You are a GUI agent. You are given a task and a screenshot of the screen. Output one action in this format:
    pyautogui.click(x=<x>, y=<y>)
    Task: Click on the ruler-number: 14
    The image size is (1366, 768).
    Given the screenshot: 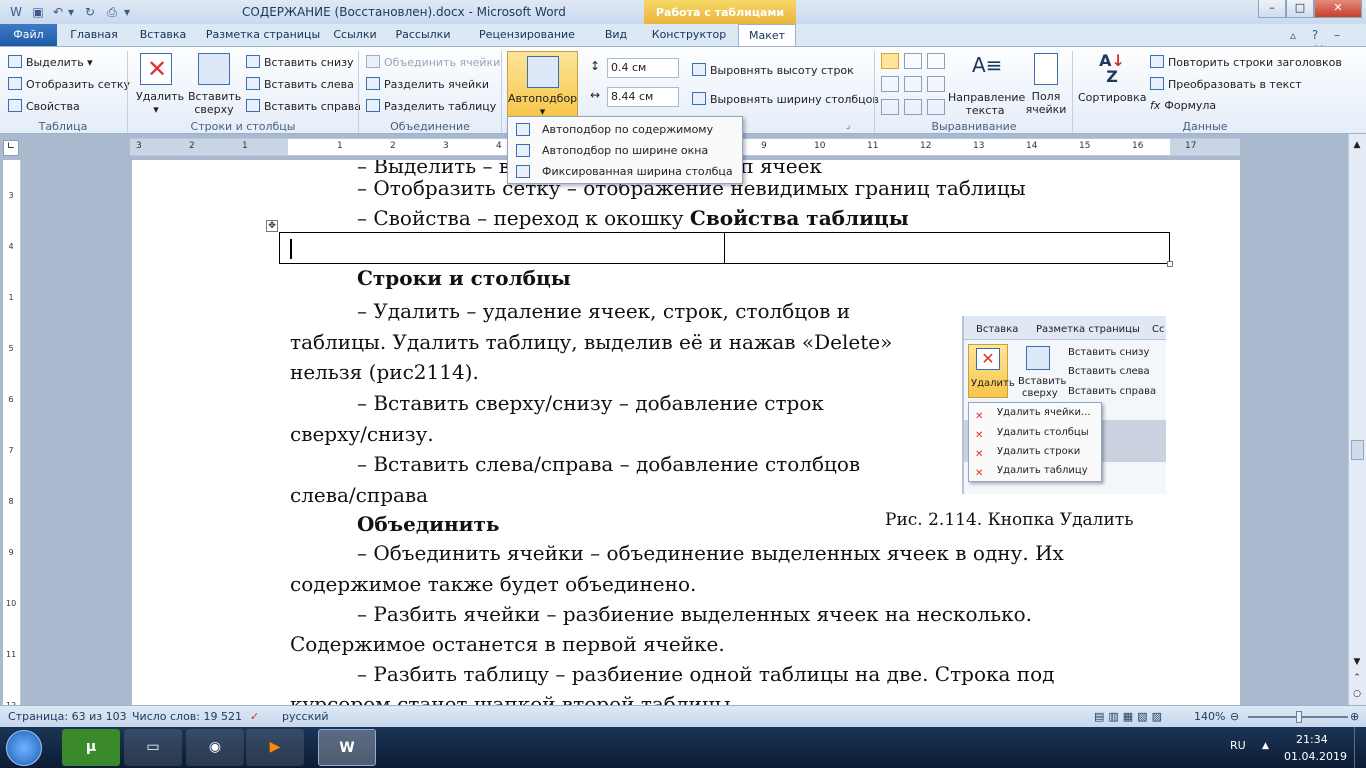 What is the action you would take?
    pyautogui.click(x=1032, y=146)
    